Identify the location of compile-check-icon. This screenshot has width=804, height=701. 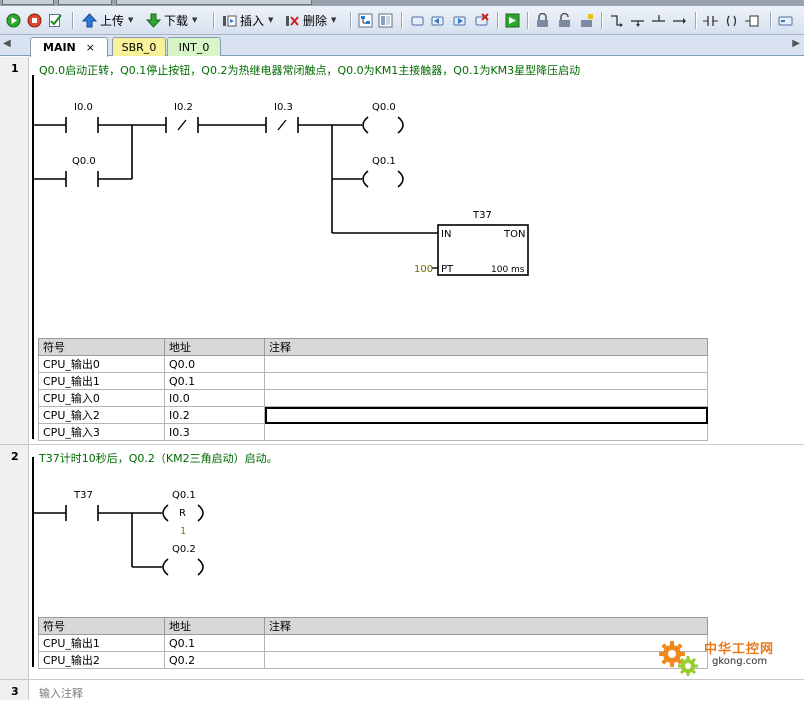
(55, 20).